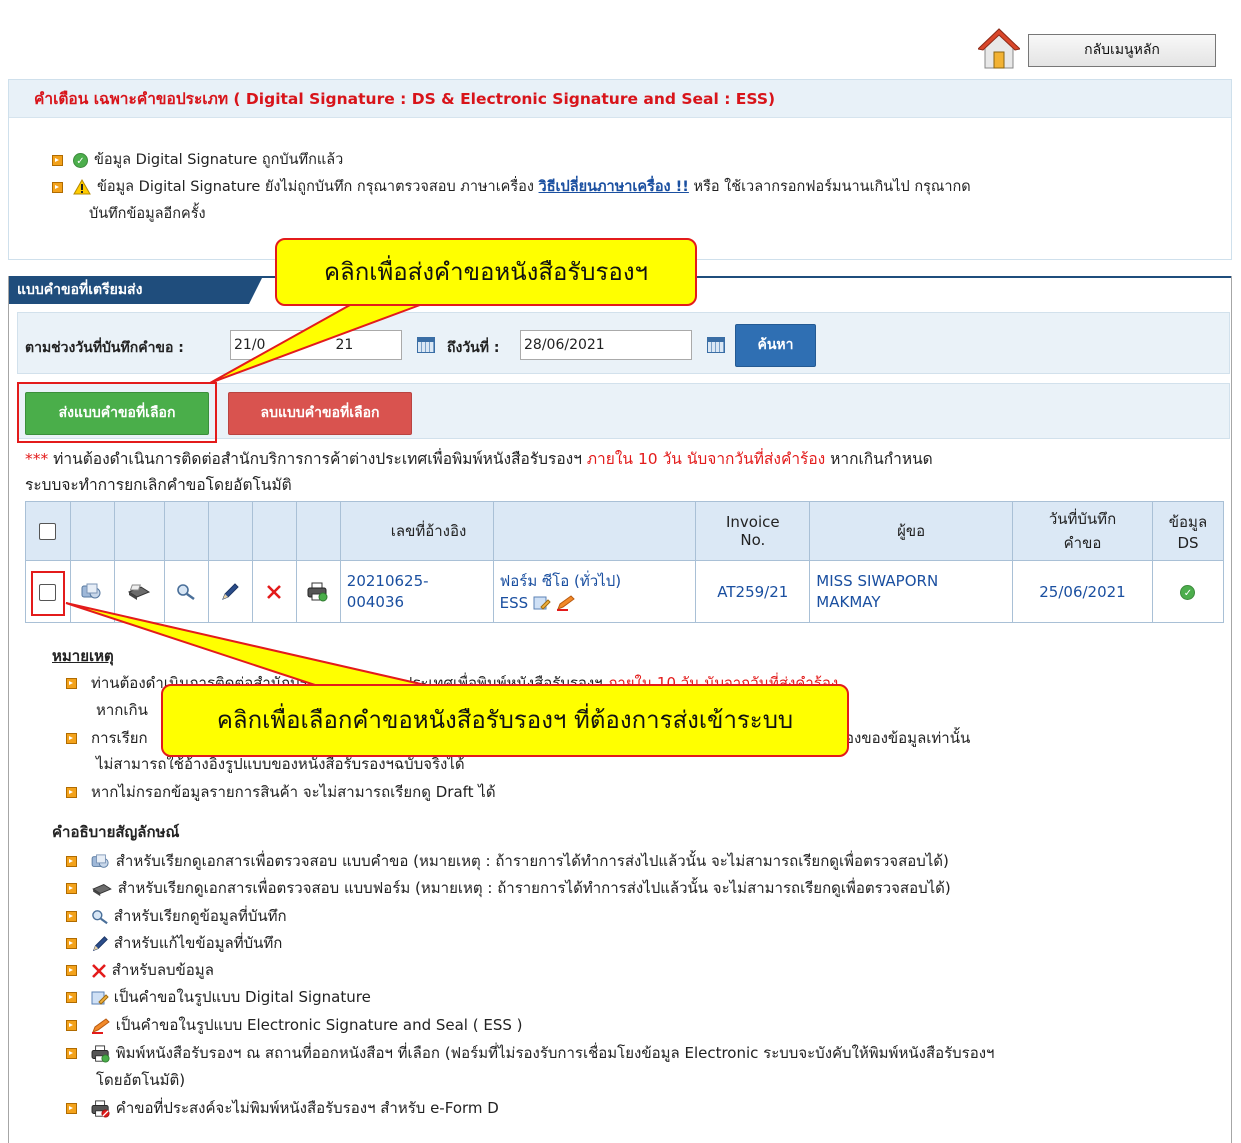 This screenshot has height=1143, width=1241. What do you see at coordinates (1122, 50) in the screenshot?
I see `back-to-main-menu-button: กลับเมนูหลัก` at bounding box center [1122, 50].